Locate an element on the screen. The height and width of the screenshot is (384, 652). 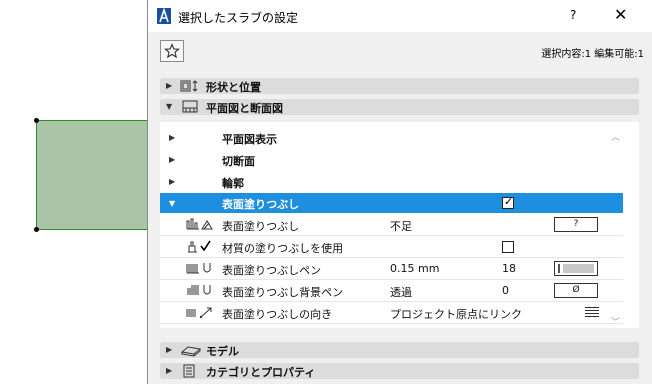
favorites-button is located at coordinates (172, 51).